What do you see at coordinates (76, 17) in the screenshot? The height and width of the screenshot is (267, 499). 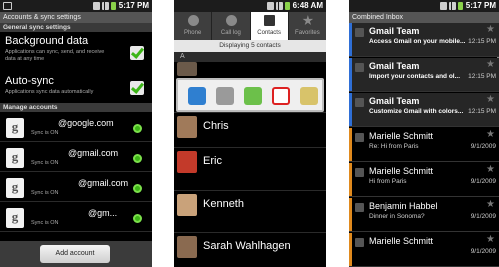 I see `screen-title: Accounts & sync settings` at bounding box center [76, 17].